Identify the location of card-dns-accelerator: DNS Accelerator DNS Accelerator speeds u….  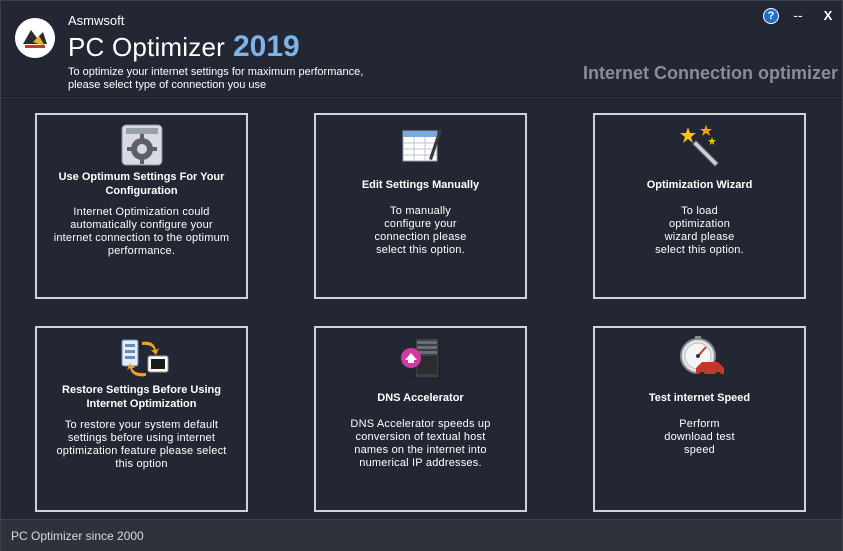
(420, 419).